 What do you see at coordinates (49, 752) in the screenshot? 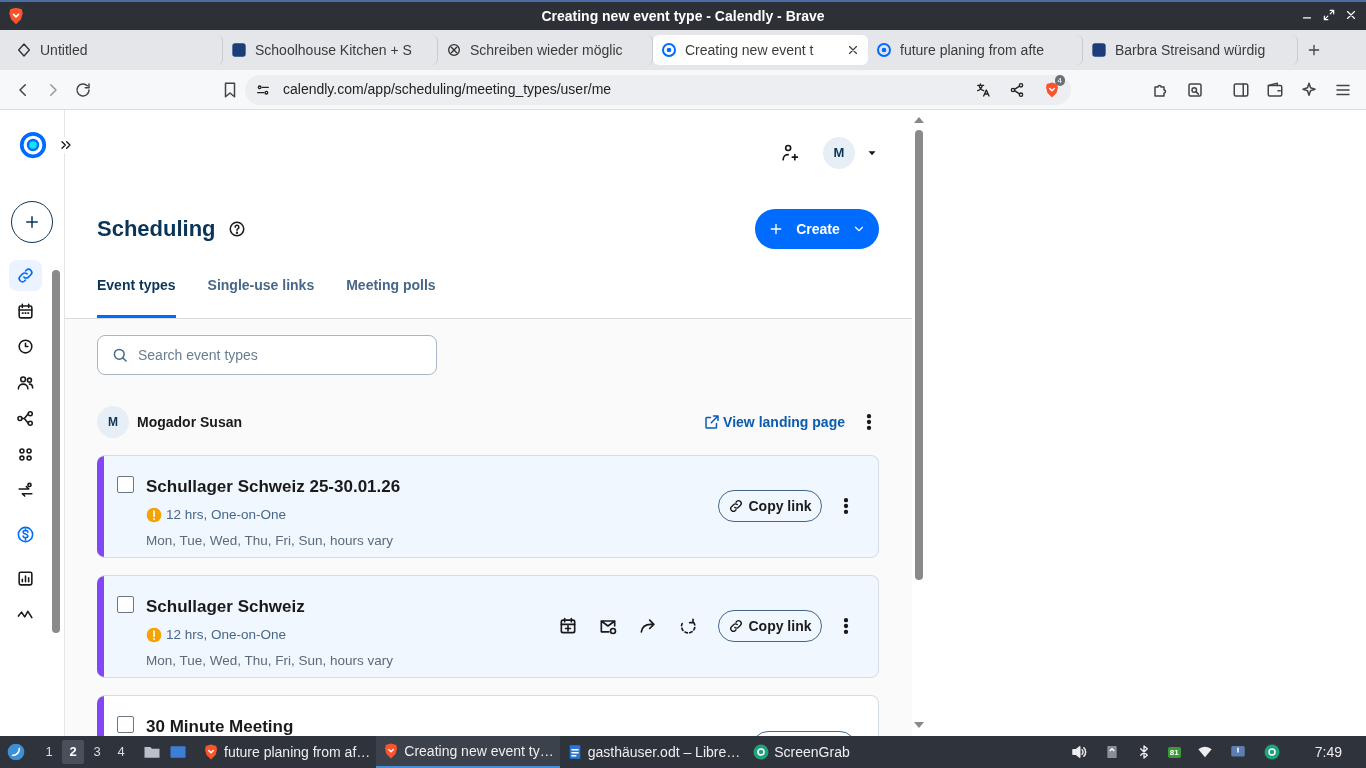
I see `workspace-switch: 1` at bounding box center [49, 752].